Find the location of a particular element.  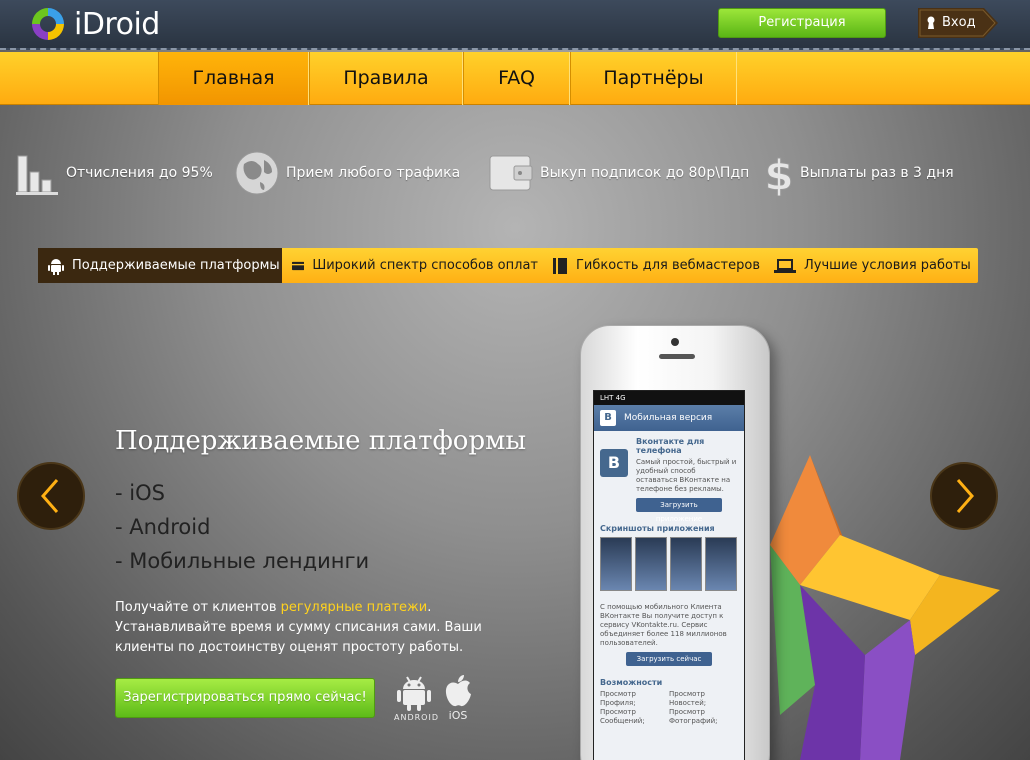

desc-highlight: регулярные платежи is located at coordinates (354, 607).